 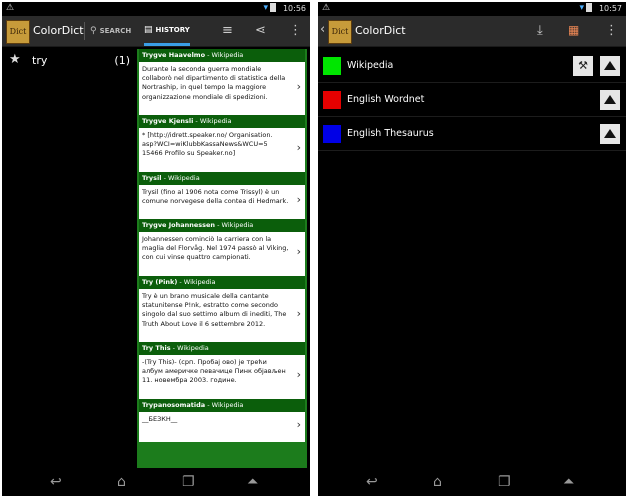 What do you see at coordinates (156, 348) in the screenshot?
I see `entry-title: Try This` at bounding box center [156, 348].